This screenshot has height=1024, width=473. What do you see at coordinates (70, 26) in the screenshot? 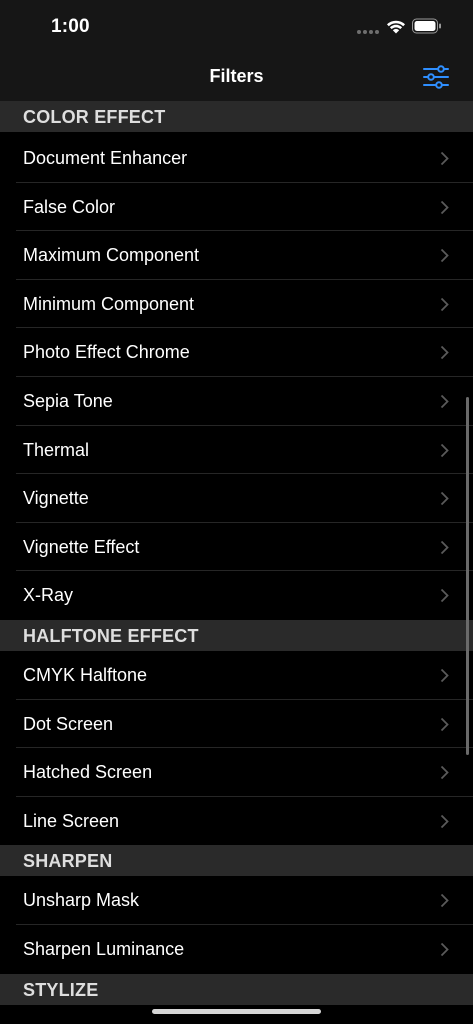
I see `status-time: 1:00` at bounding box center [70, 26].